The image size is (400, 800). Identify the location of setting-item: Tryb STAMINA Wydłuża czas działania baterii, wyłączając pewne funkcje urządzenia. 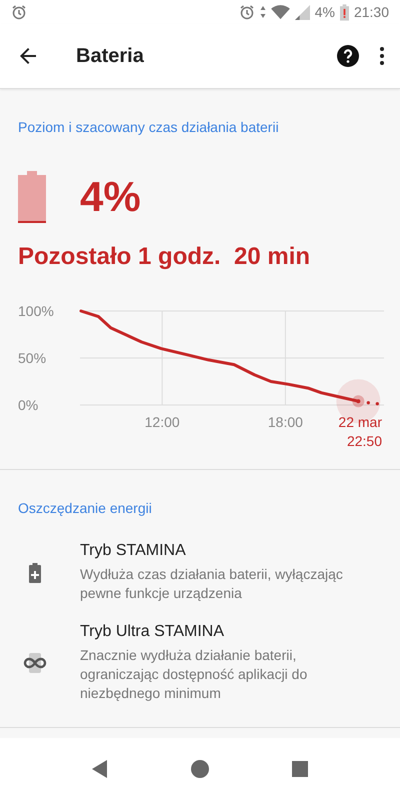
(200, 572).